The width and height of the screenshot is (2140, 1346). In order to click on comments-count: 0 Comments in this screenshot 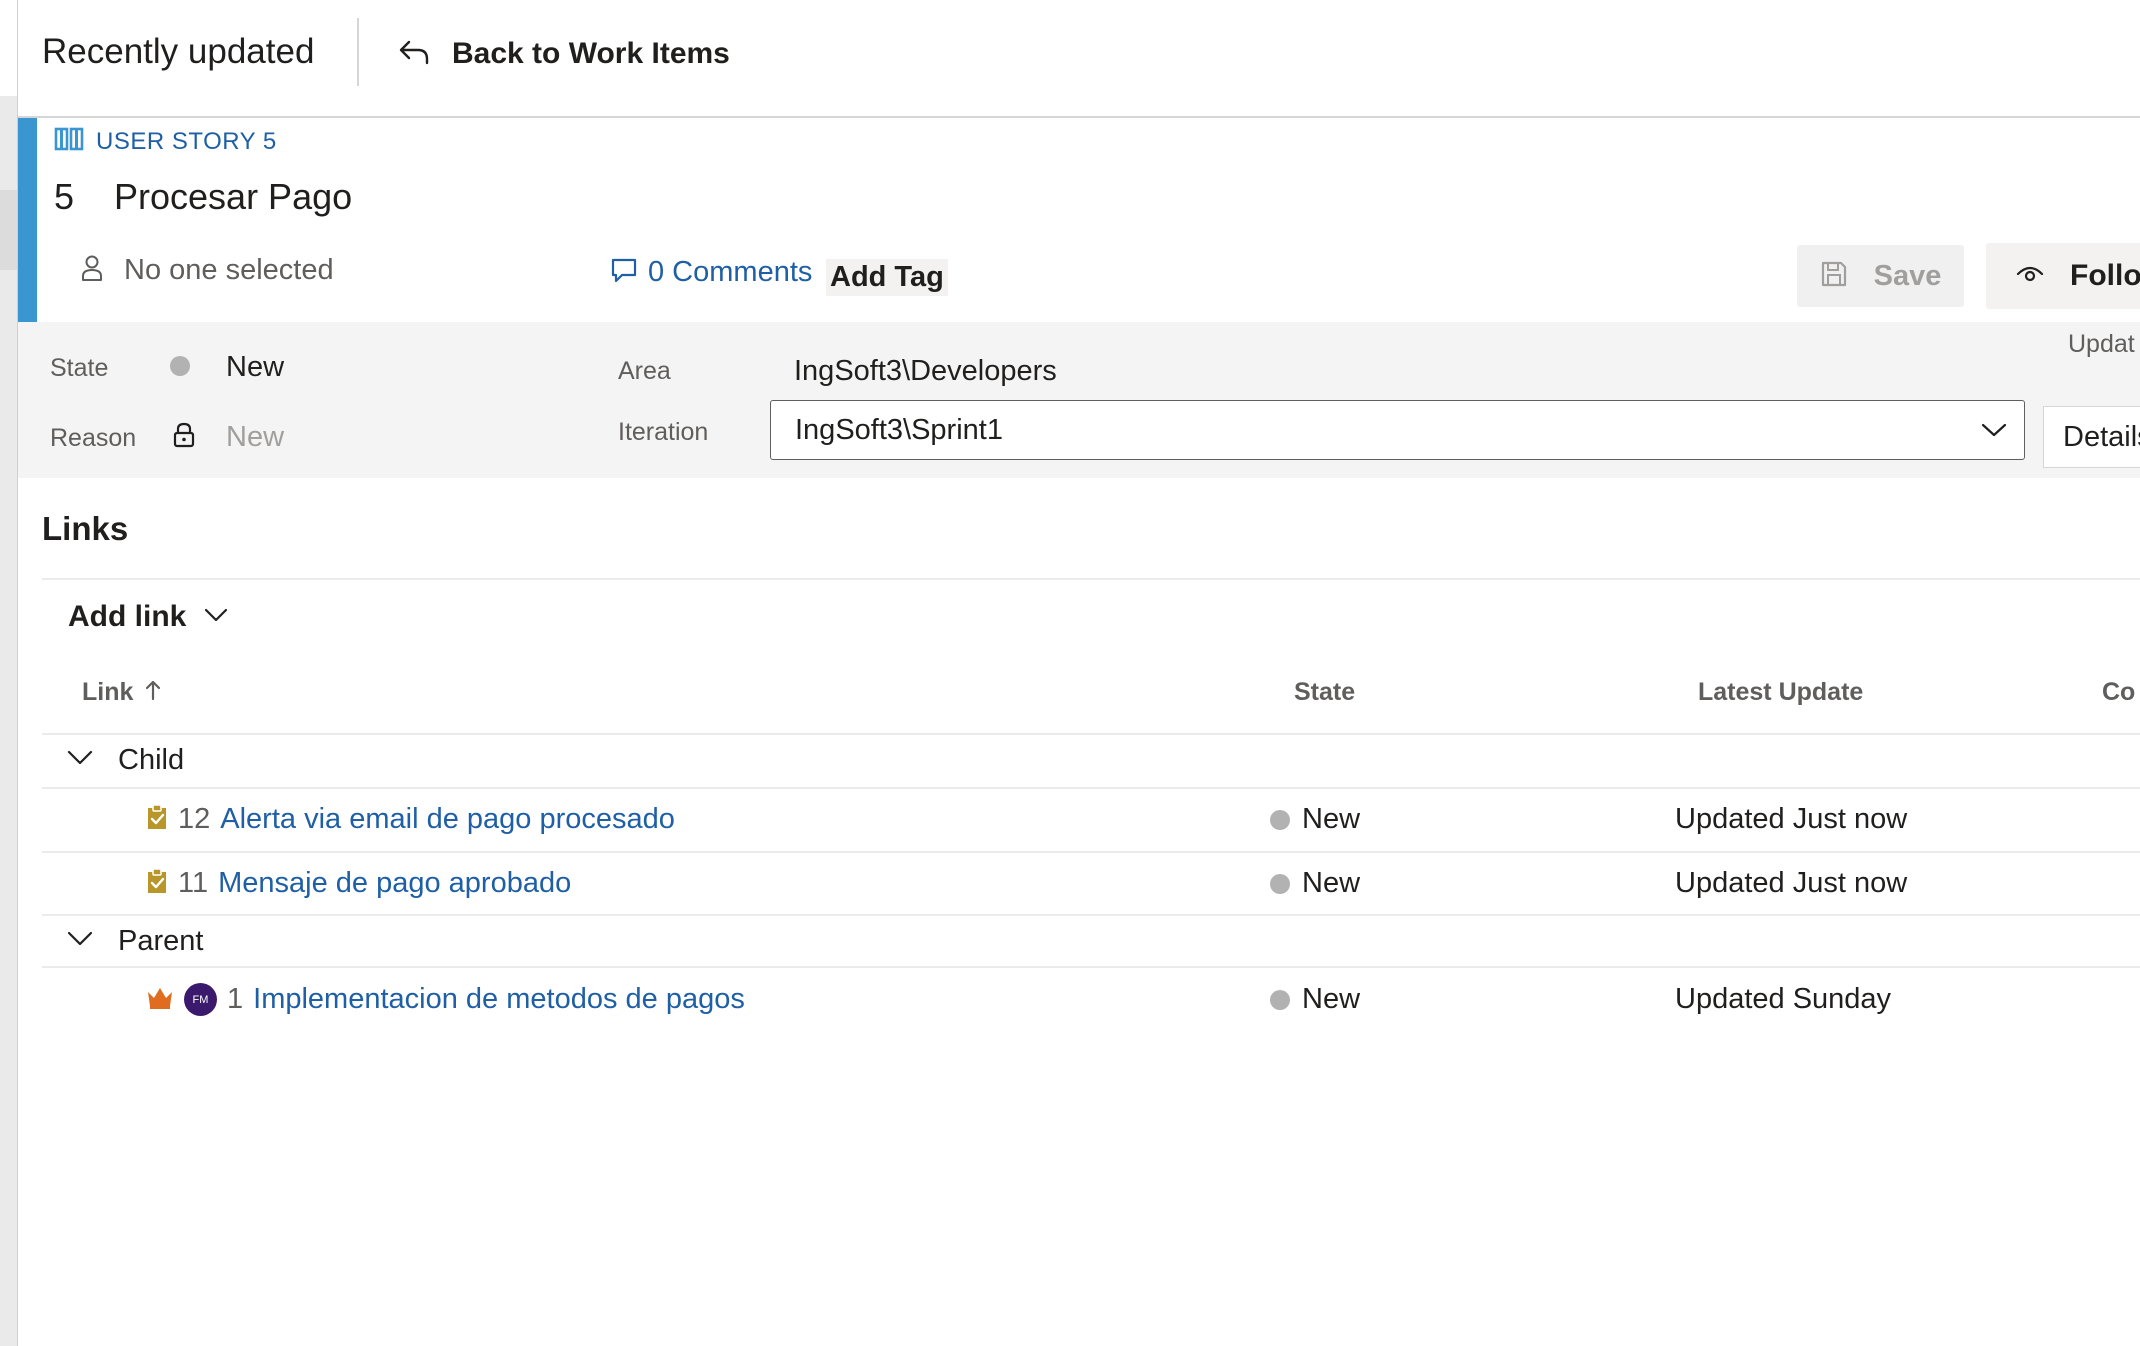, I will do `click(730, 272)`.